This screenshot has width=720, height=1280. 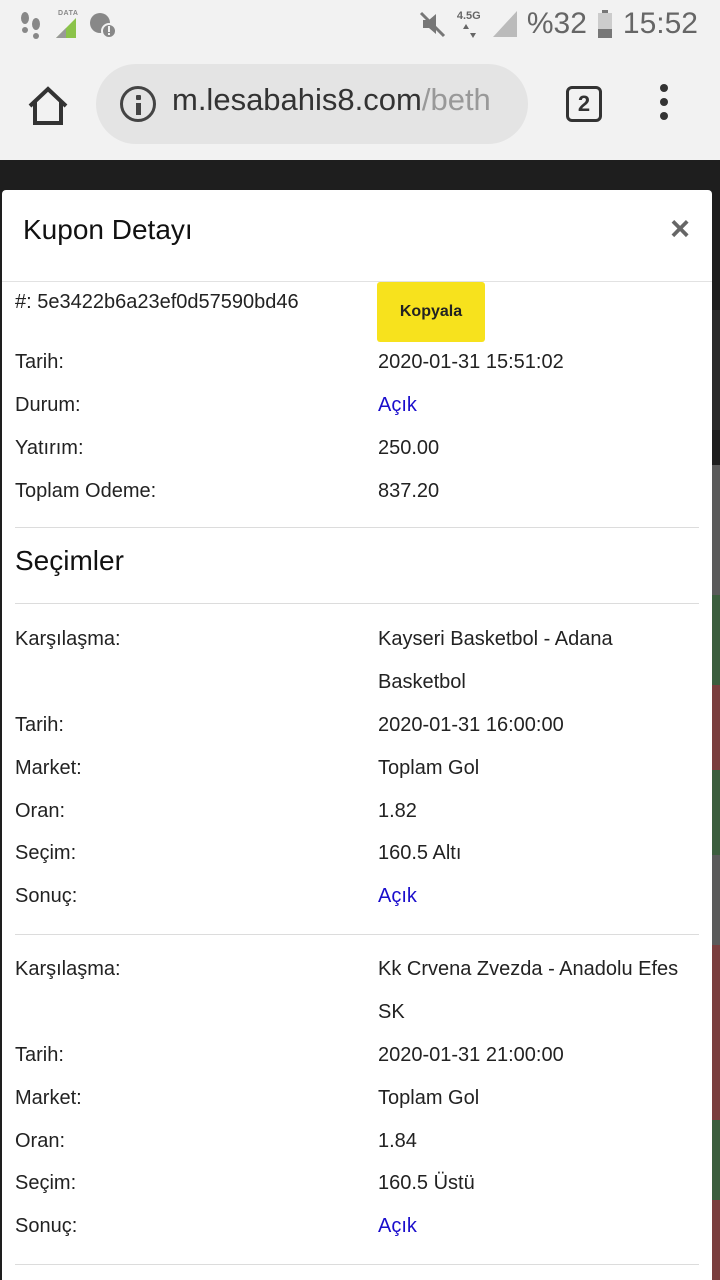 I want to click on date-value: 2020-01-31 15:51:02, so click(x=471, y=362).